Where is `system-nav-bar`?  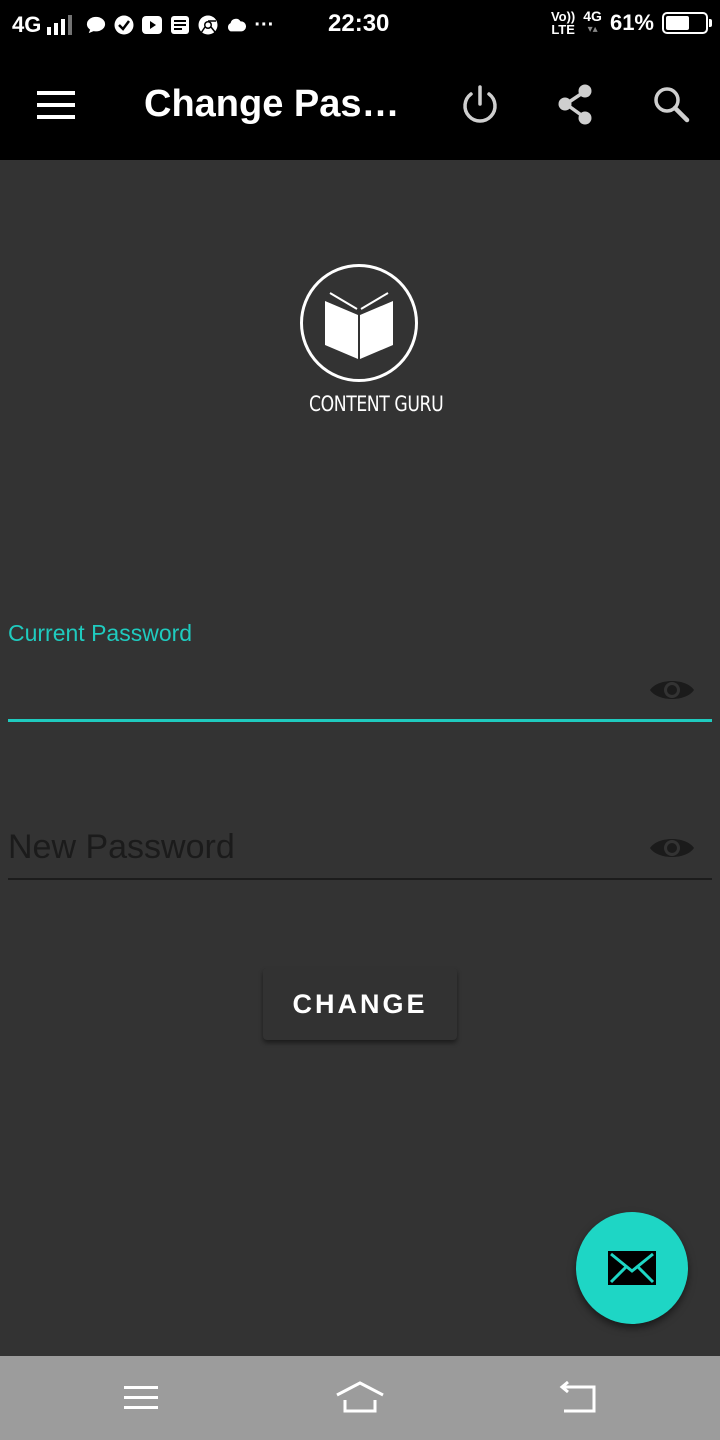
system-nav-bar is located at coordinates (360, 1398).